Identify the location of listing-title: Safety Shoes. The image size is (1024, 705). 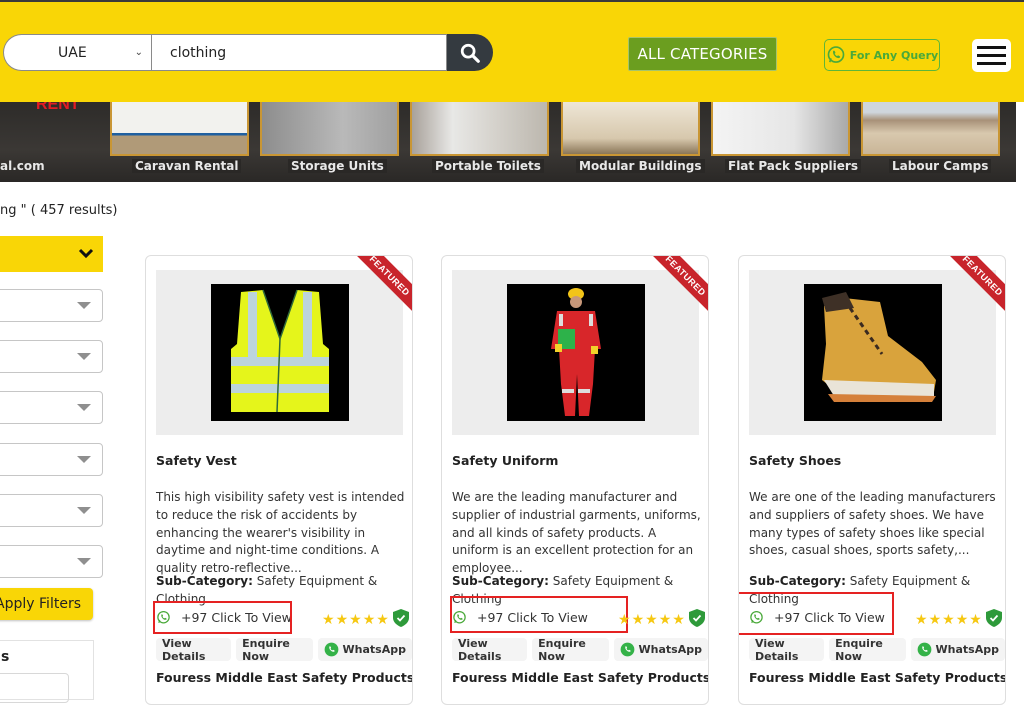
(795, 460).